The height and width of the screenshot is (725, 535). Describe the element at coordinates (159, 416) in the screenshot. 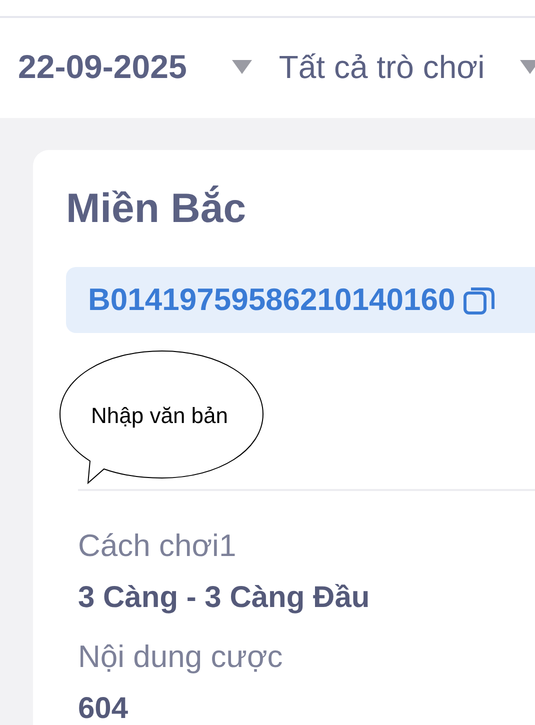

I see `bubble-text: Nhập văn bản` at that location.